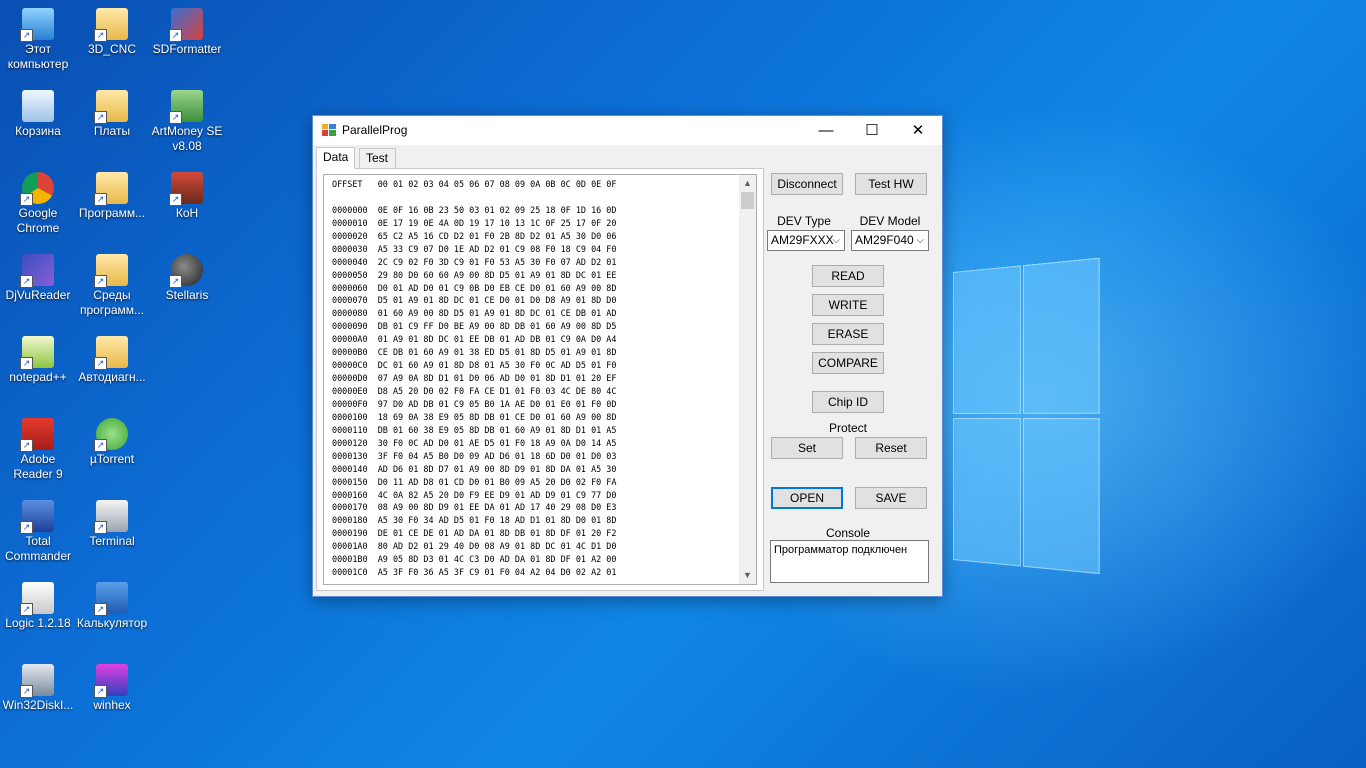 The height and width of the screenshot is (768, 1366). Describe the element at coordinates (802, 240) in the screenshot. I see `dev-type-value: AM29FXXX` at that location.